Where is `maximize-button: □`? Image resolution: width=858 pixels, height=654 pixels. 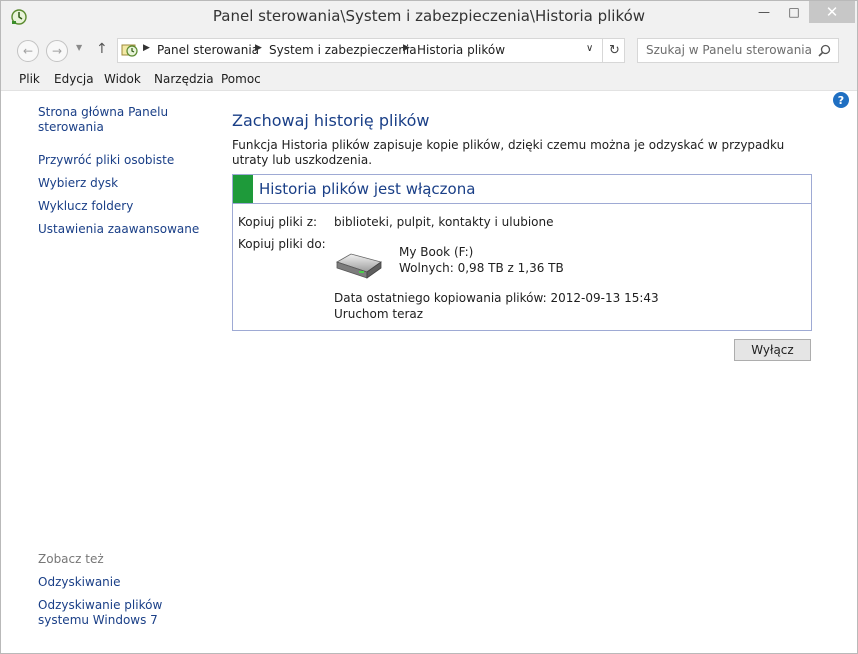 maximize-button: □ is located at coordinates (794, 12).